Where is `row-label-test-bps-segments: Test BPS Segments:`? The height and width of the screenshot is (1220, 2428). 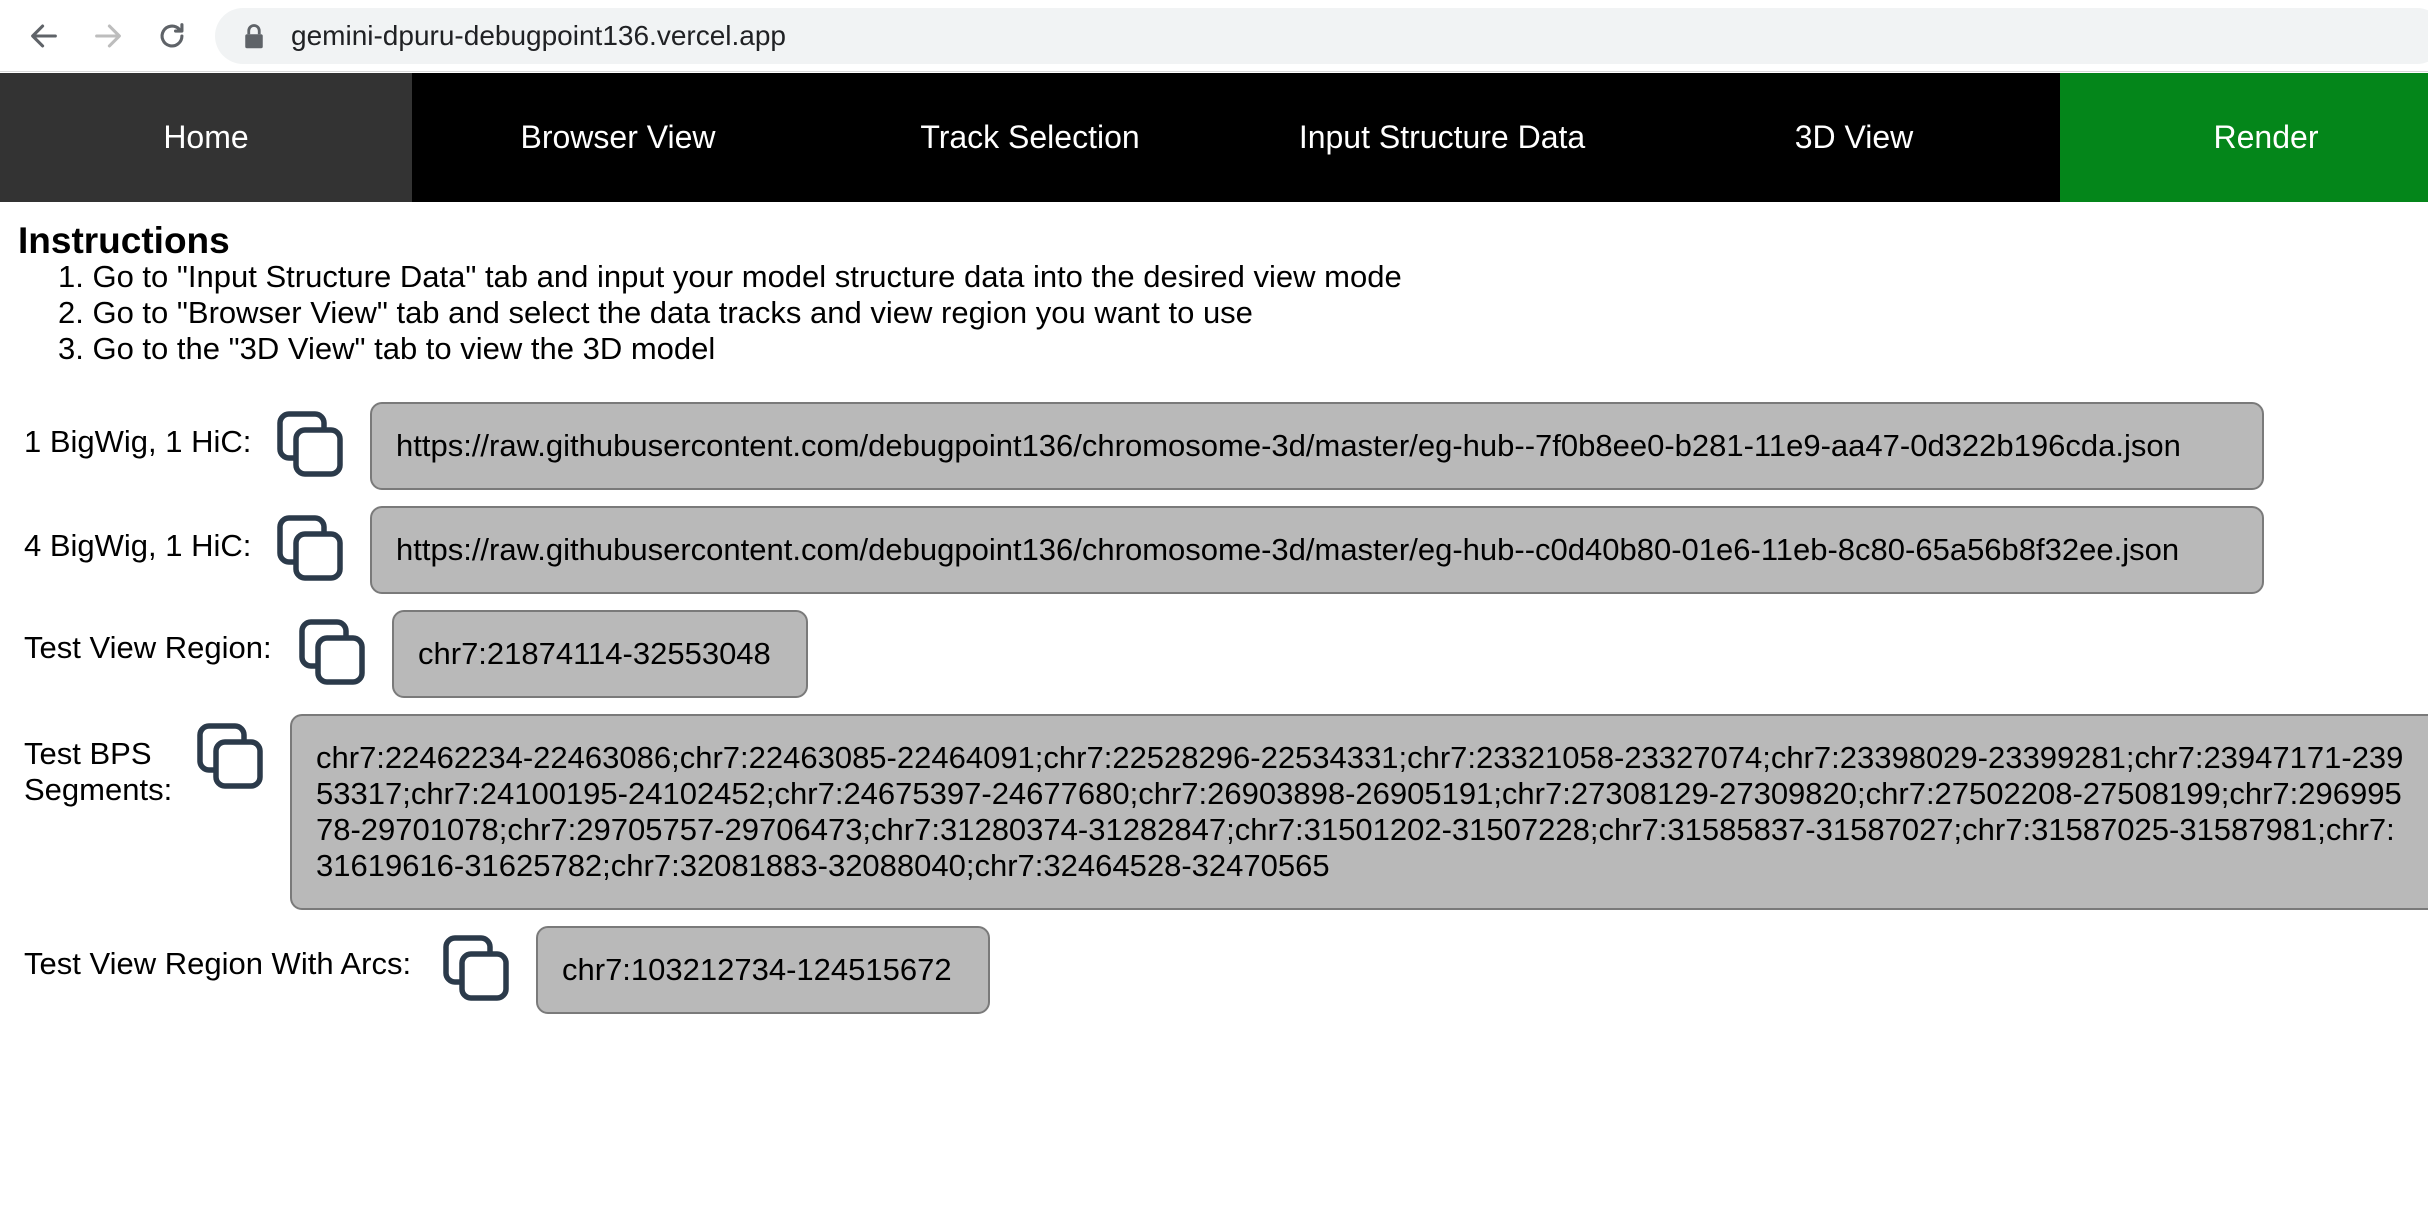
row-label-test-bps-segments: Test BPS Segments: is located at coordinates (98, 771).